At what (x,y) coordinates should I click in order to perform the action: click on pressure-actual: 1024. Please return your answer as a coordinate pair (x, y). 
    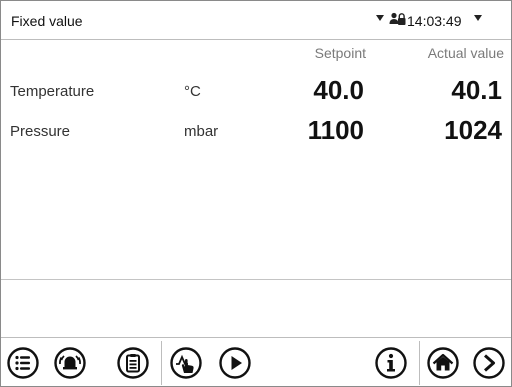
    Looking at the image, I should click on (473, 130).